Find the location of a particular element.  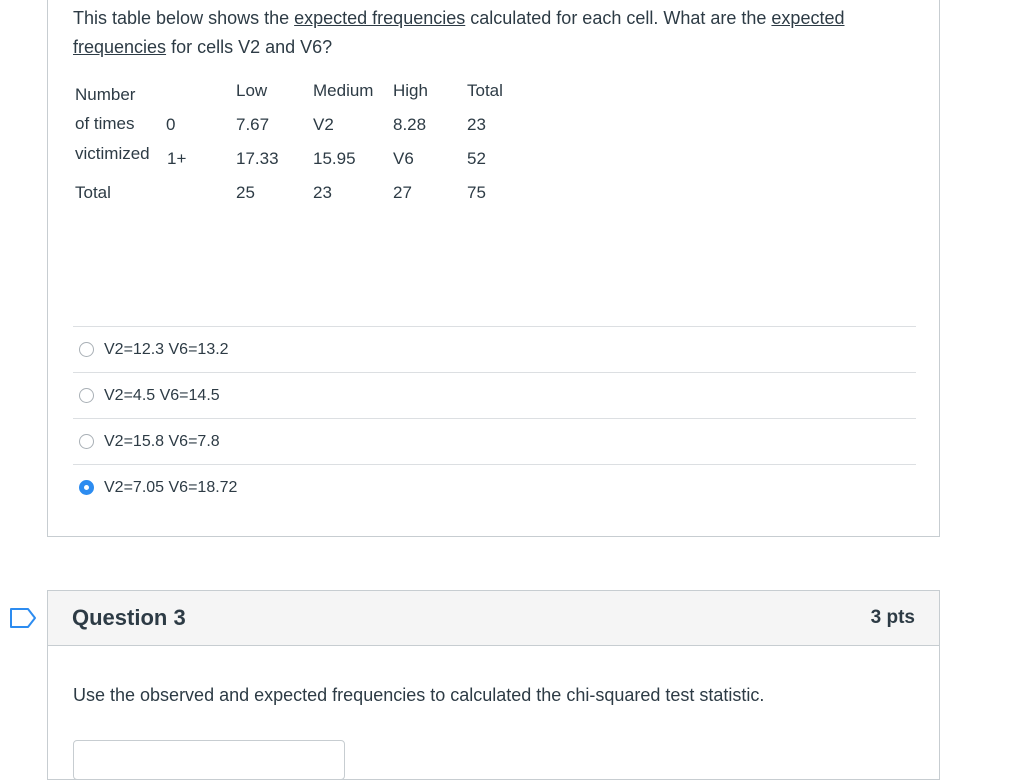

row-header-line: of times is located at coordinates (105, 123).